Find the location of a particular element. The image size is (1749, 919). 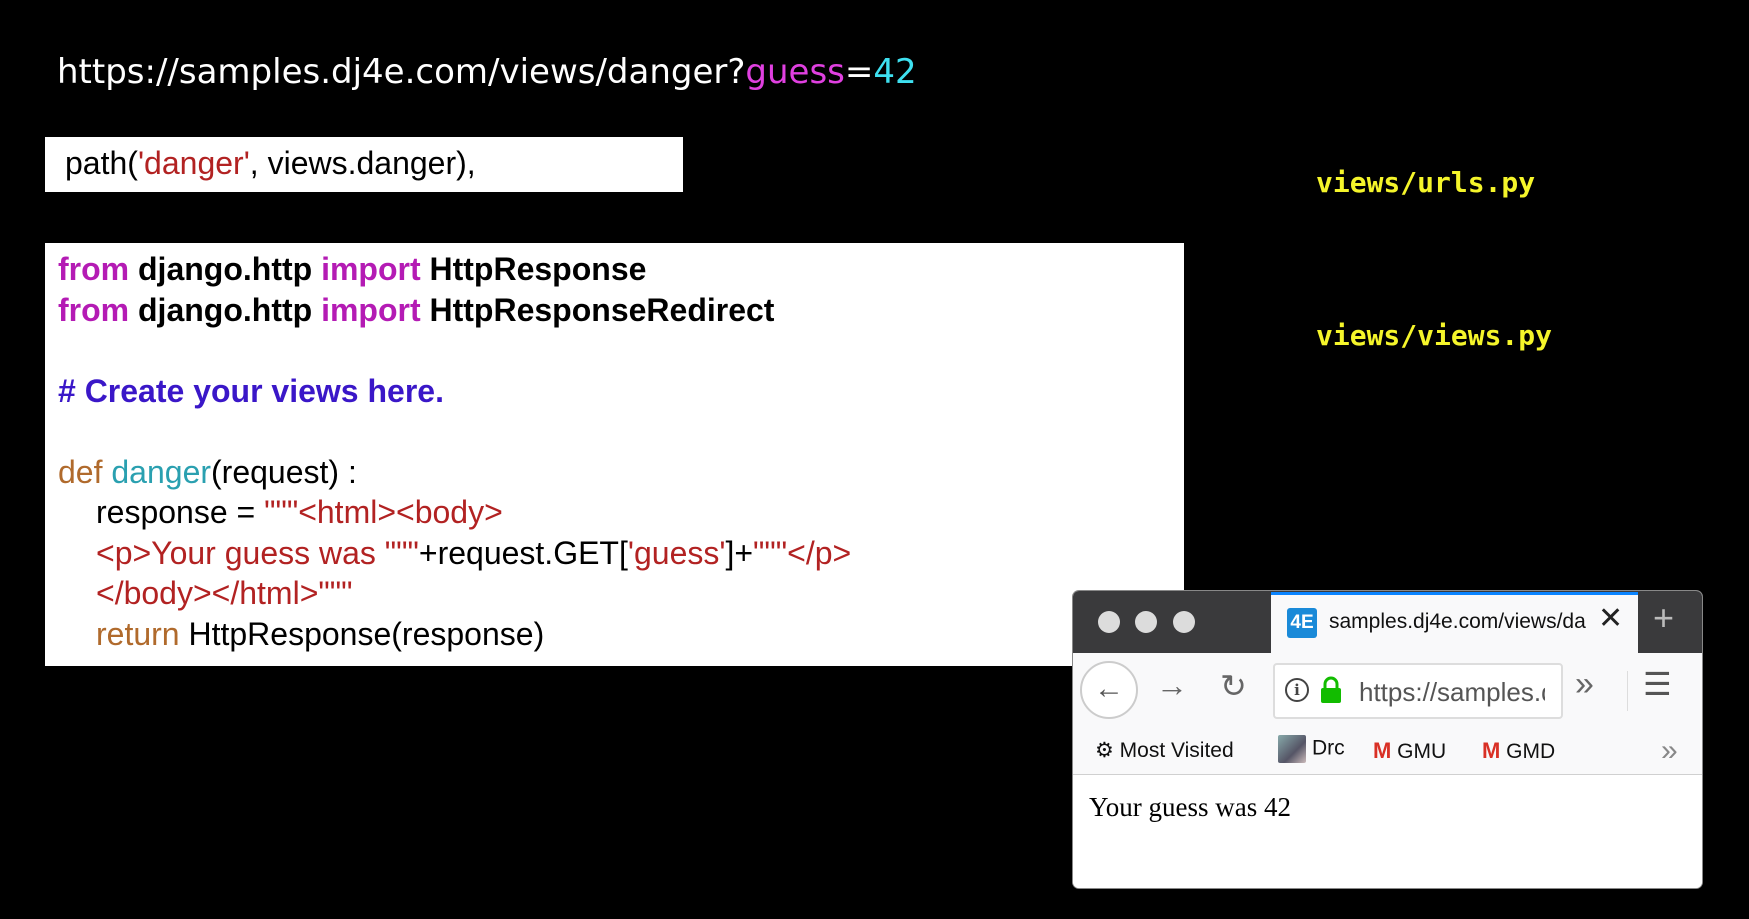

browser-titlebar: 4E samples.dj4e.com/views/danger ✕ + is located at coordinates (1387, 622).